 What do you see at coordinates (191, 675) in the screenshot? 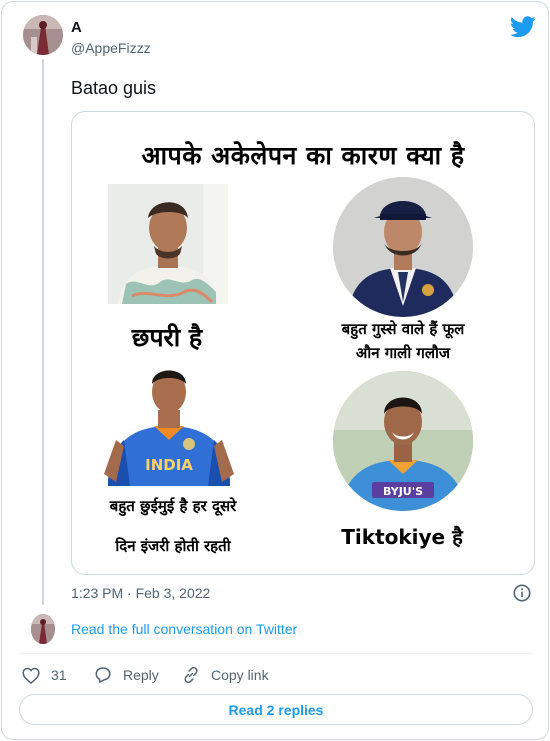
I see `link-icon` at bounding box center [191, 675].